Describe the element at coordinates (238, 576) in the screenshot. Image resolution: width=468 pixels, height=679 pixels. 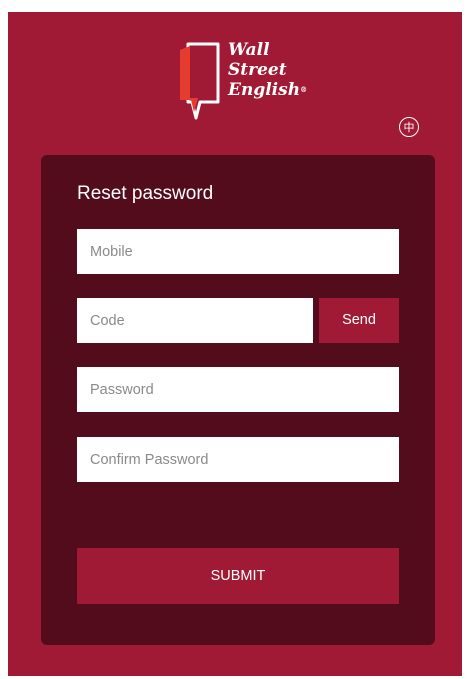
I see `submit-button: SUBMIT` at that location.